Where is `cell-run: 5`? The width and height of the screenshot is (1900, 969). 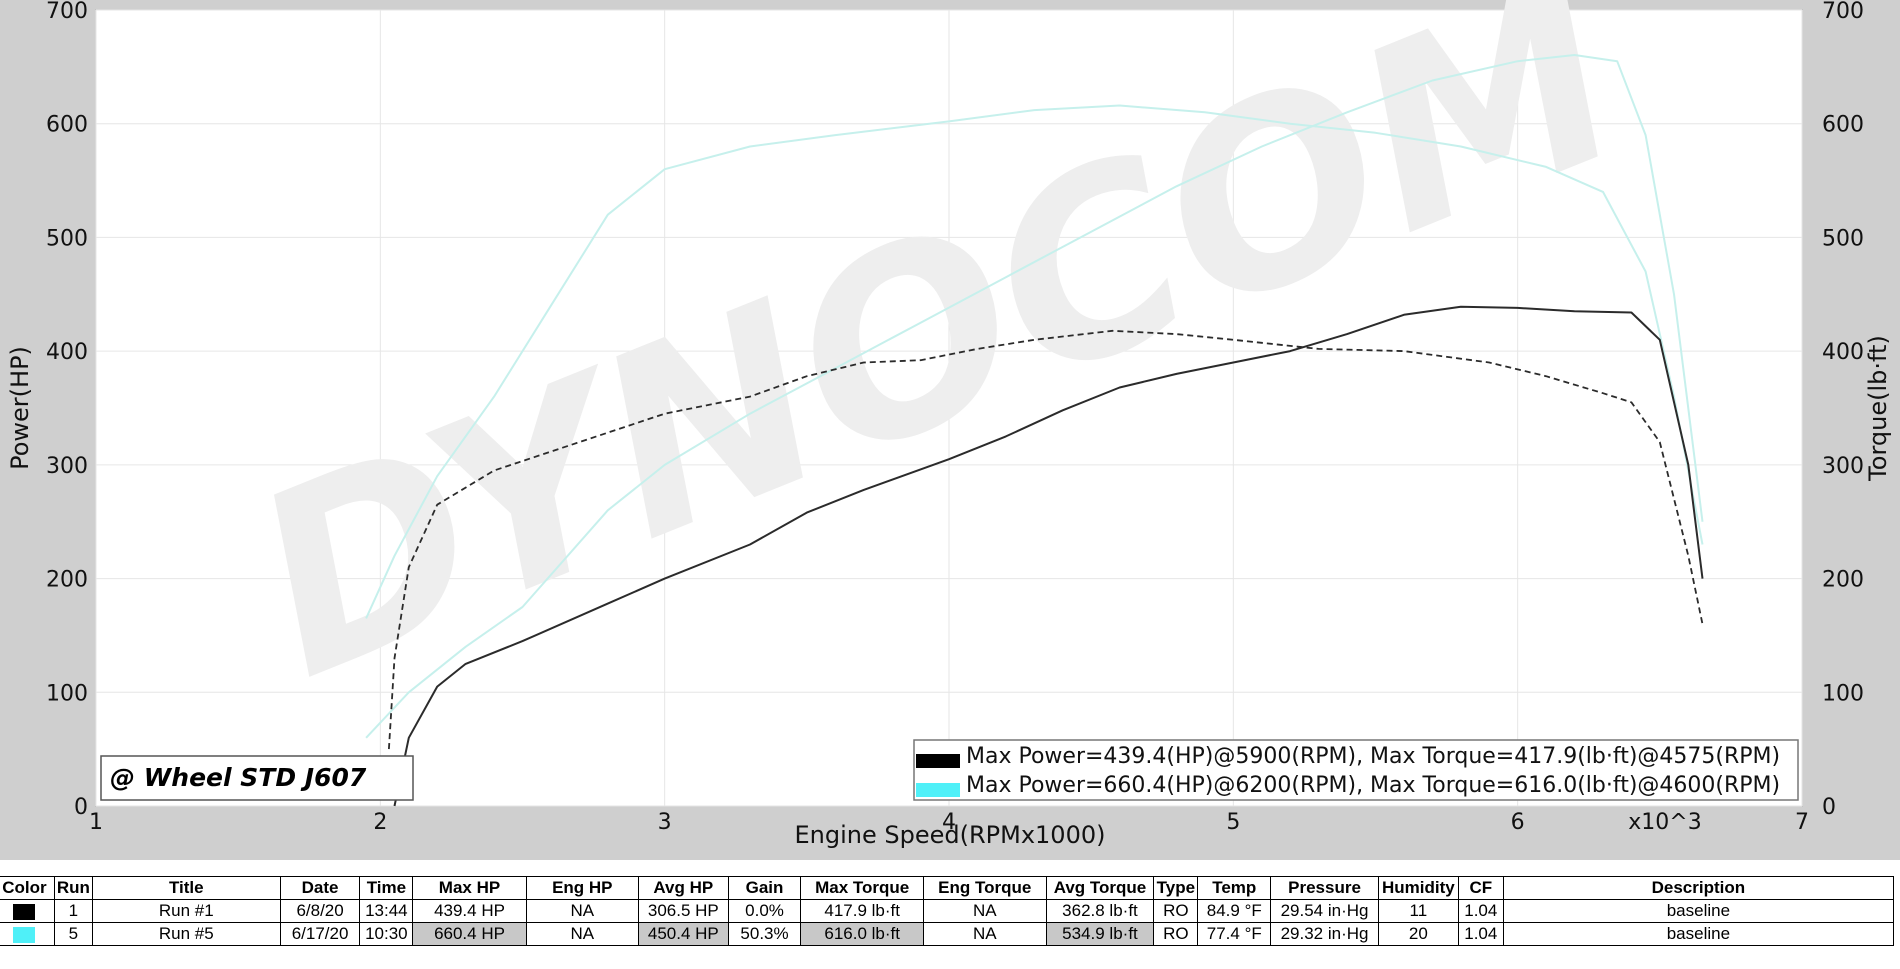
cell-run: 5 is located at coordinates (73, 934).